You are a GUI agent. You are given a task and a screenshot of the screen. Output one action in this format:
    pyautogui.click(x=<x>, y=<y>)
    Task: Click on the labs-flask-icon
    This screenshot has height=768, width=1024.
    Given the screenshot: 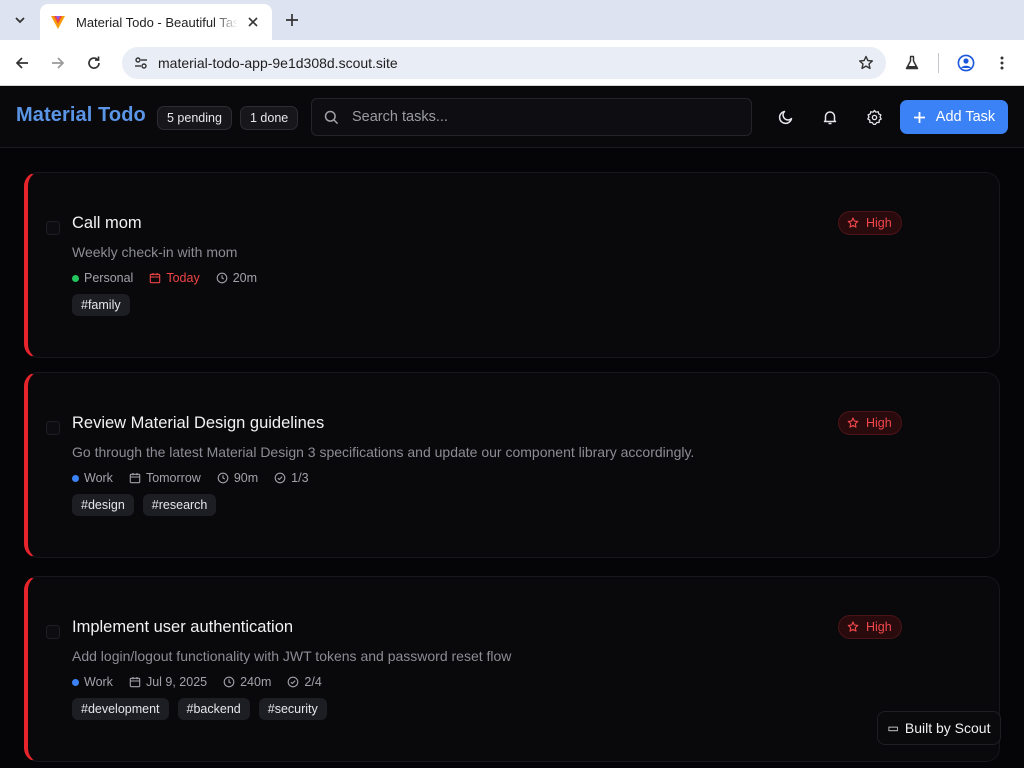 What is the action you would take?
    pyautogui.click(x=912, y=63)
    